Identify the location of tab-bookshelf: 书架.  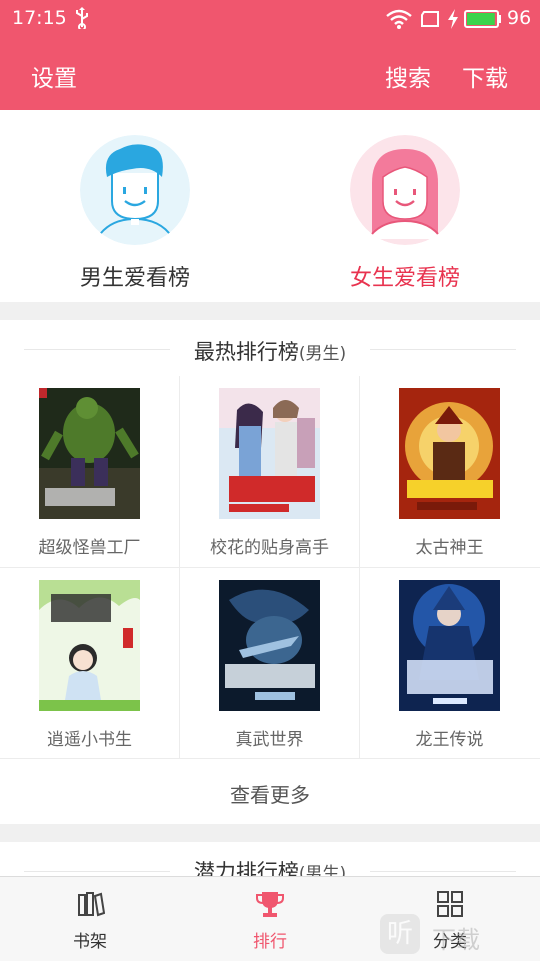
(90, 919).